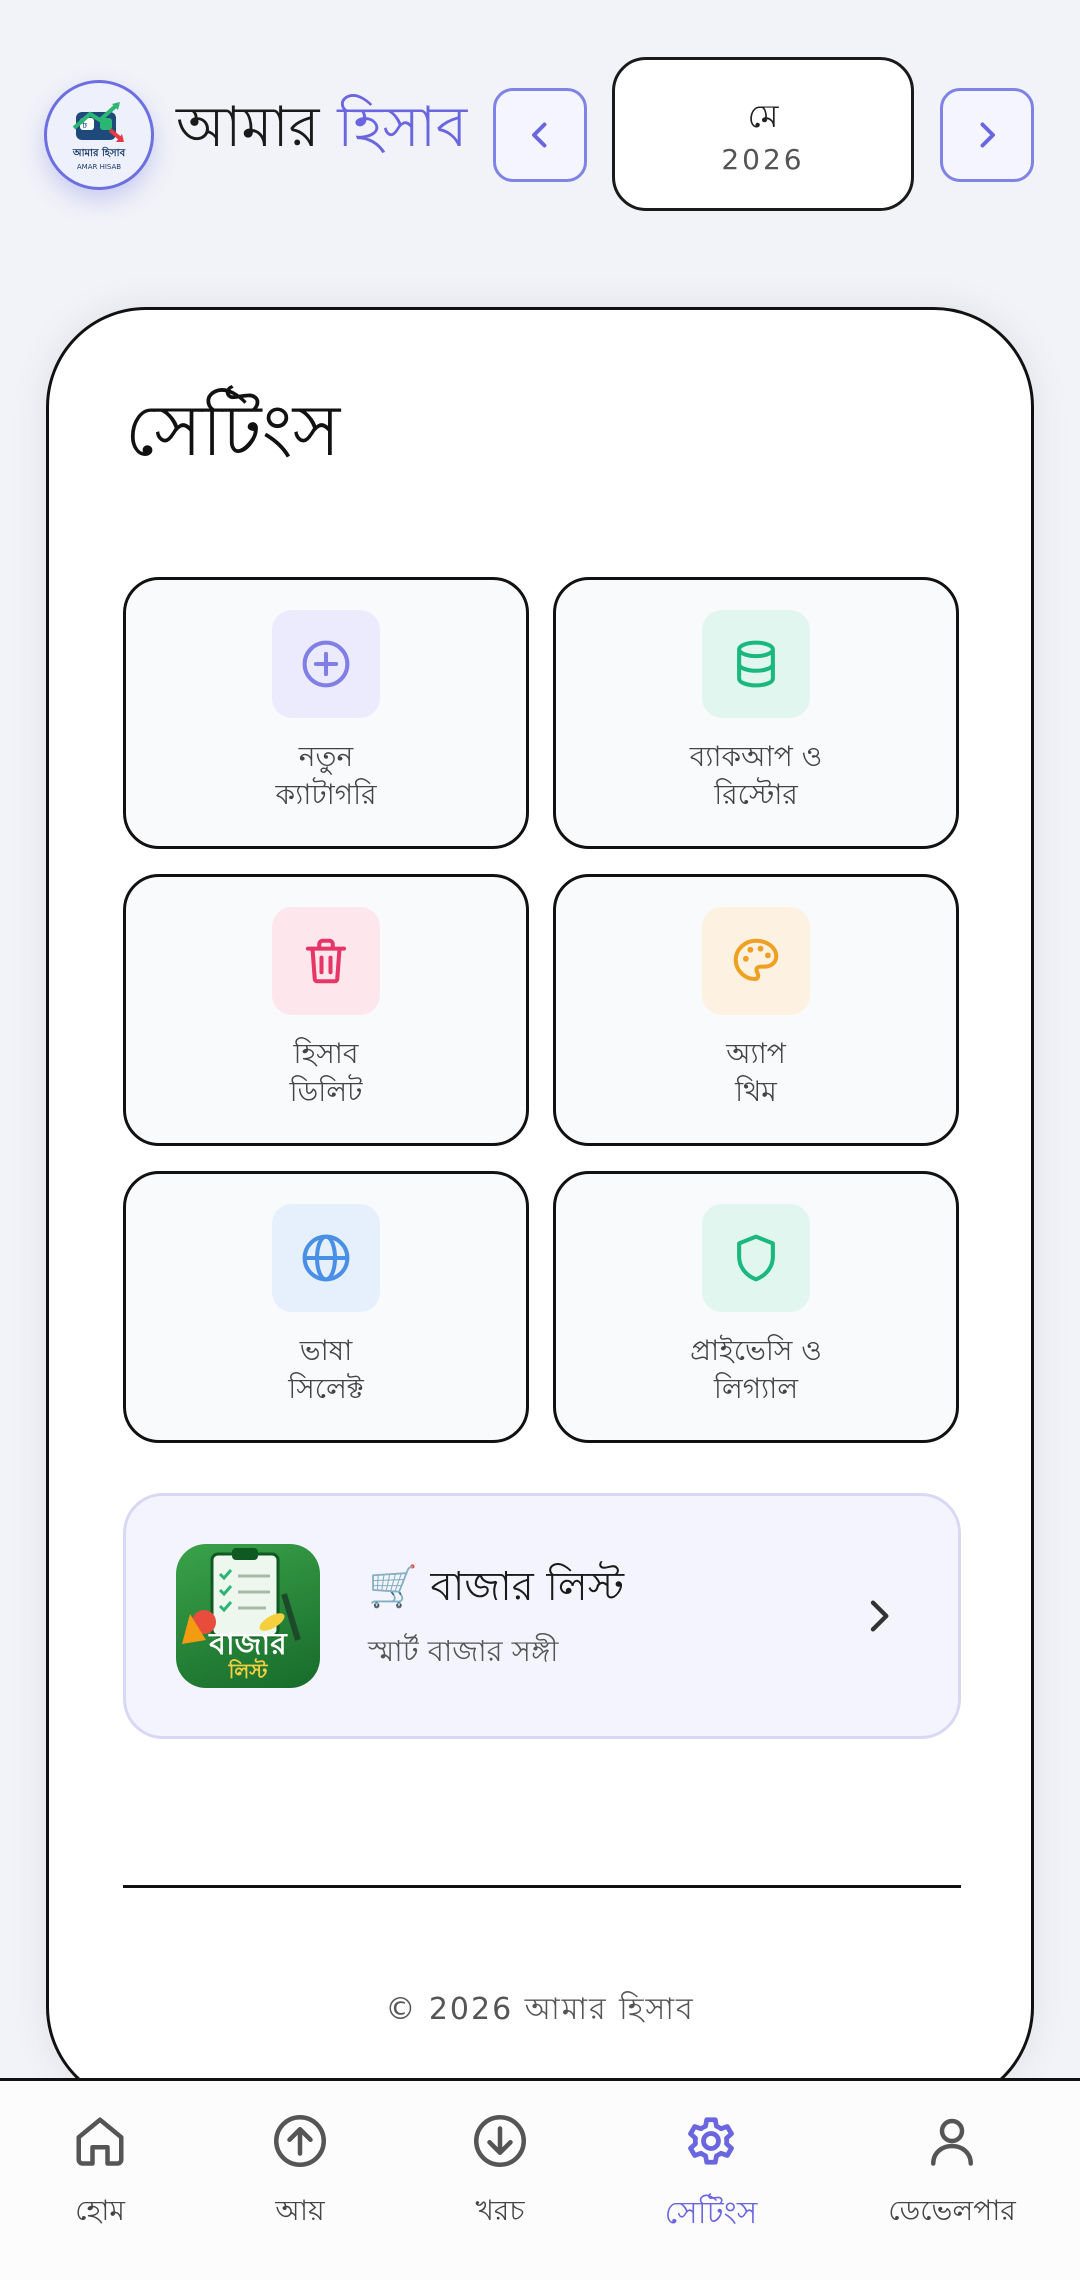 This screenshot has width=1080, height=2280. I want to click on tile-label: হিসাব ডিলিট, so click(326, 1073).